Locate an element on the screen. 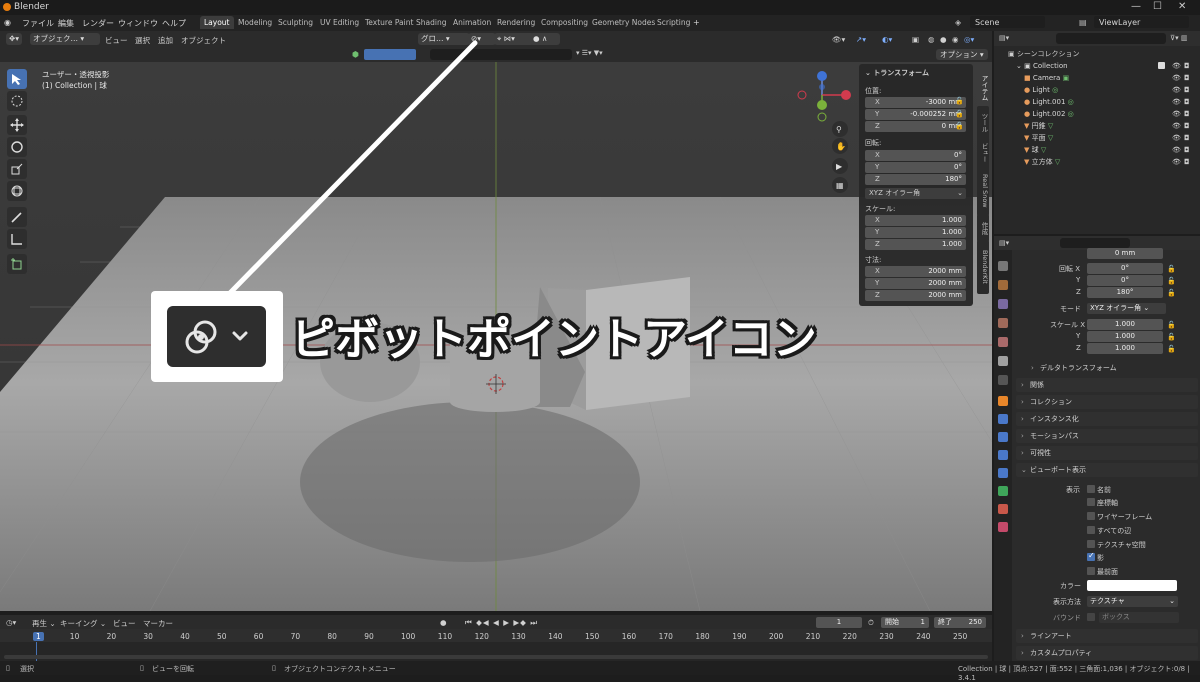 This screenshot has height=682, width=1200. gizmo-toggle-icon: ↗▾ is located at coordinates (861, 39).